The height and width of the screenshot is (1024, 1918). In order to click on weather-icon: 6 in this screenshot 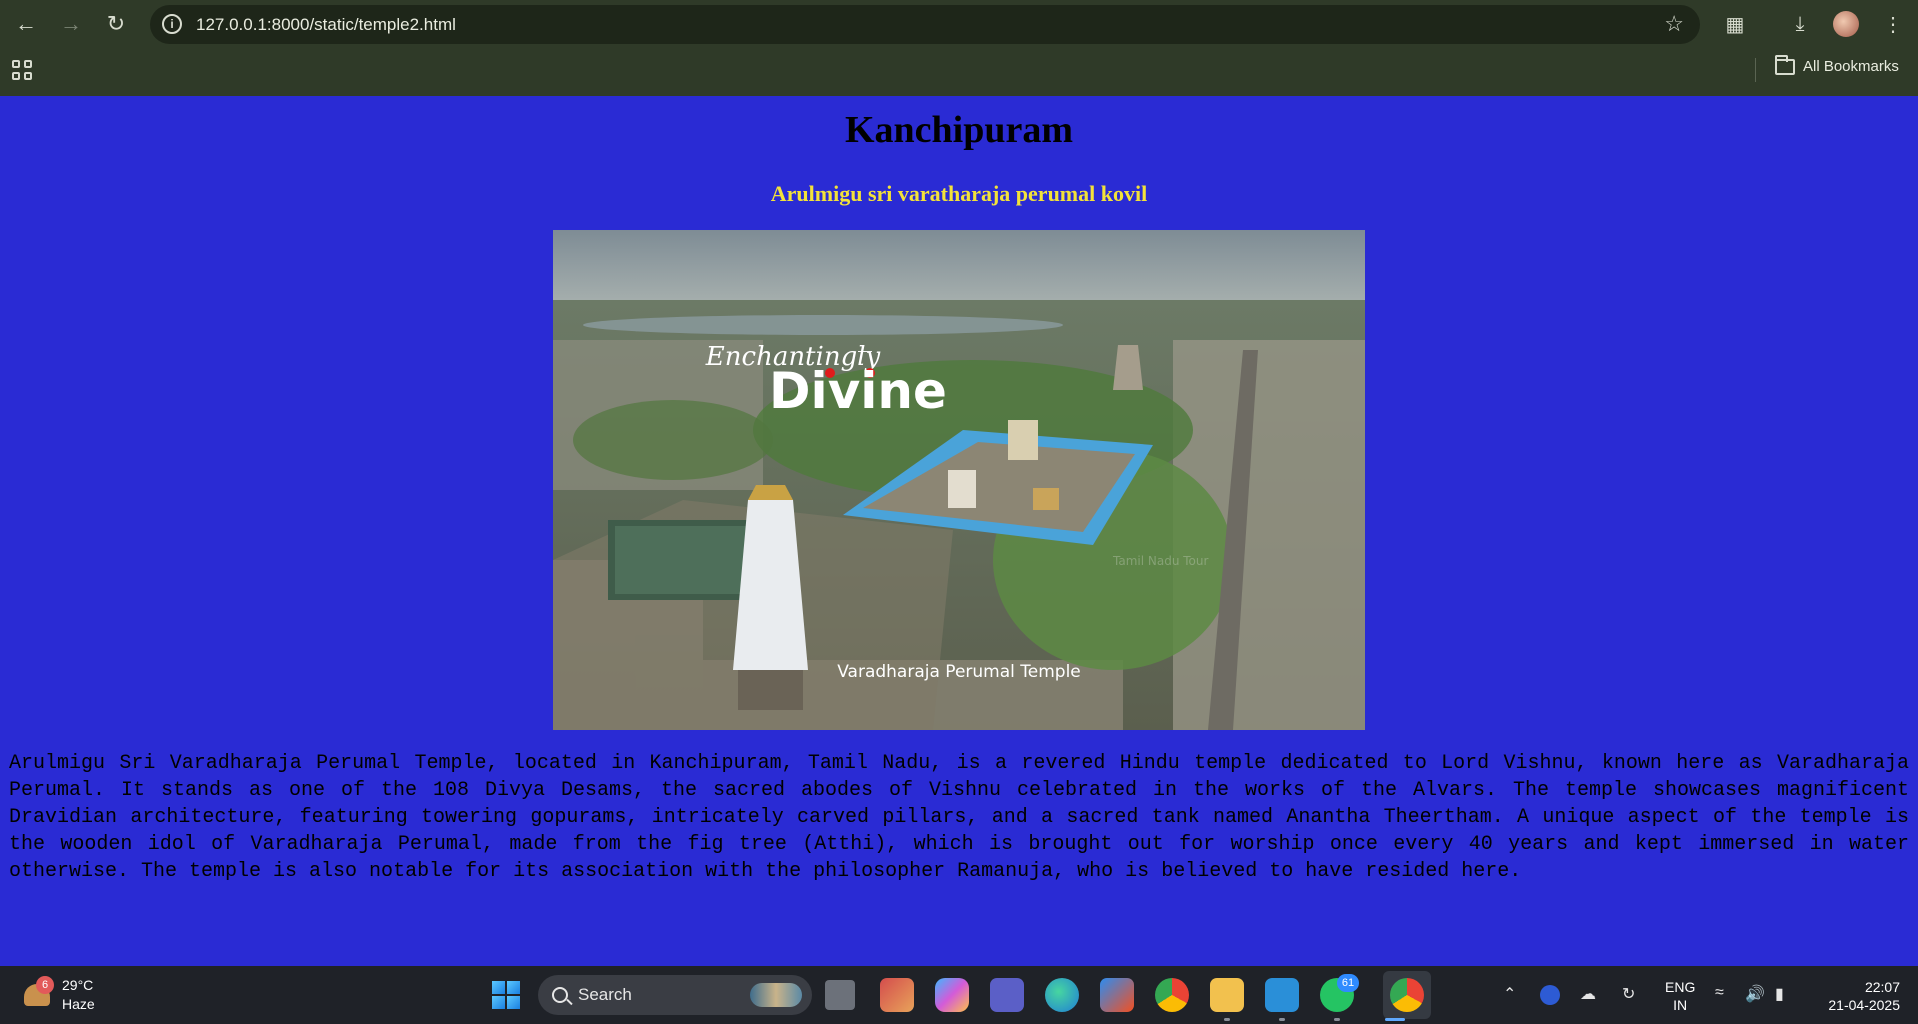, I will do `click(38, 993)`.